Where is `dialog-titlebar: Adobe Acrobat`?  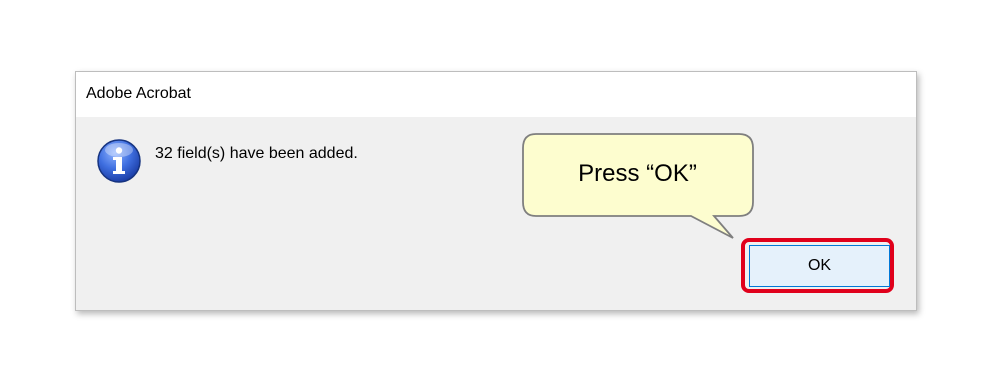 dialog-titlebar: Adobe Acrobat is located at coordinates (496, 94).